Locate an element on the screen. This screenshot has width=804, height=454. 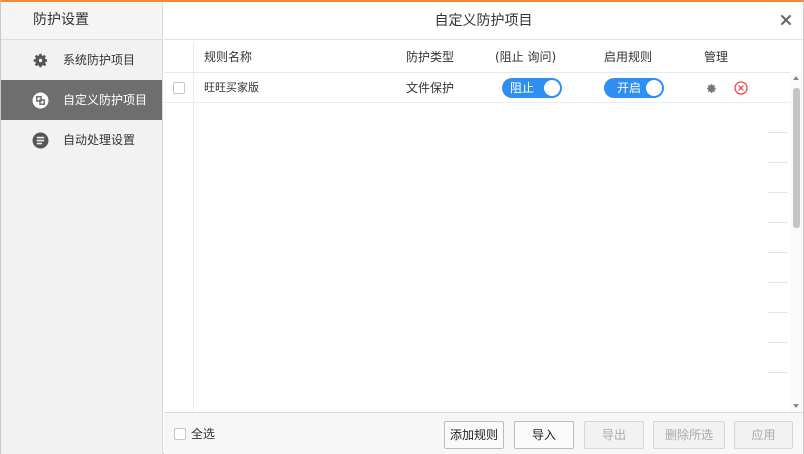
sidebar-item-system: 系统防护项目 is located at coordinates (81, 60).